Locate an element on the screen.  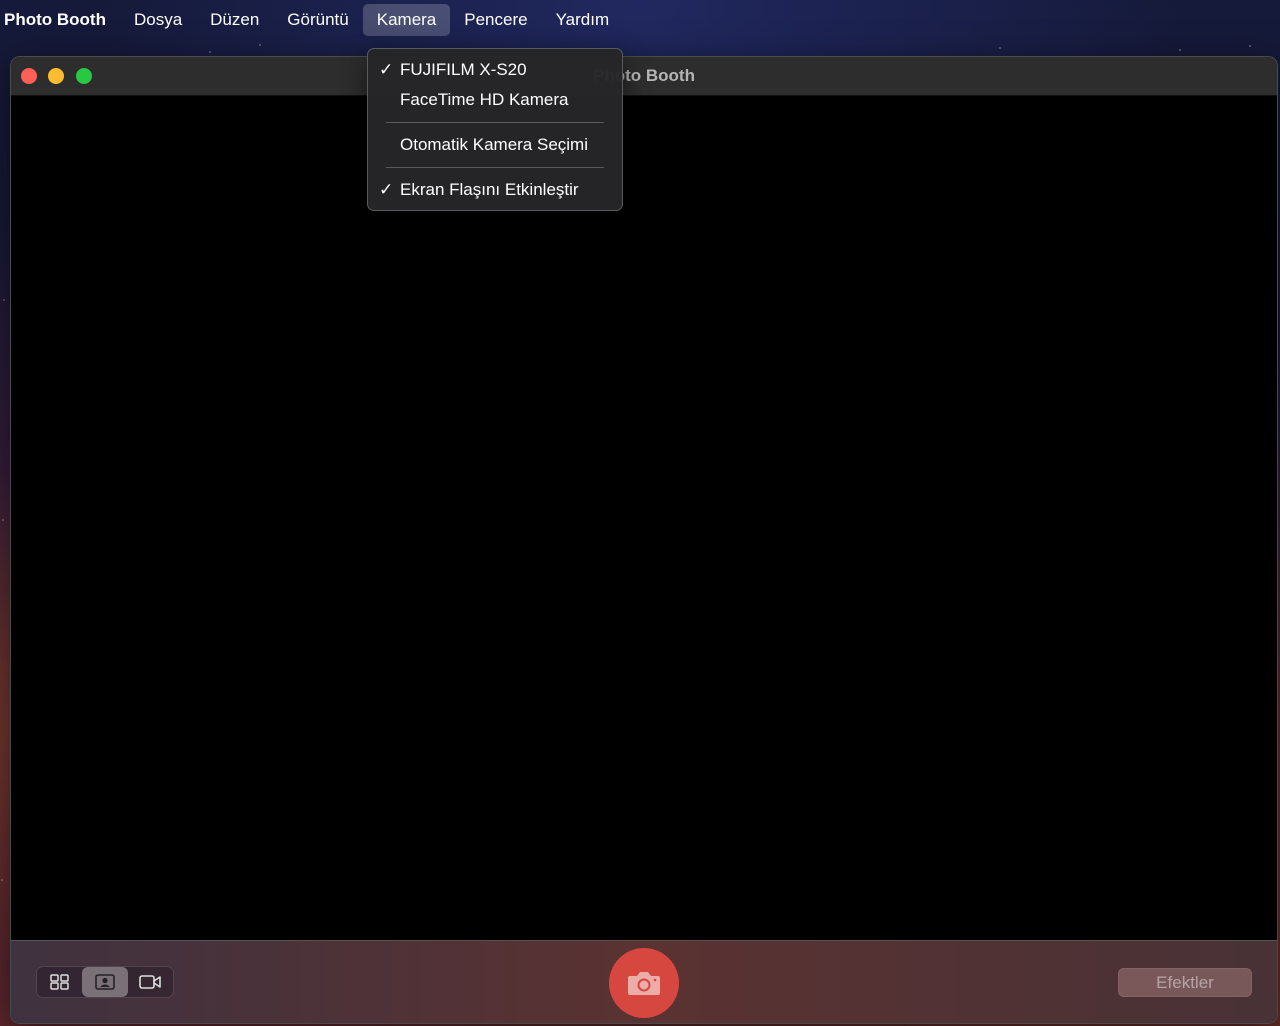
single-photo-icon is located at coordinates (105, 982).